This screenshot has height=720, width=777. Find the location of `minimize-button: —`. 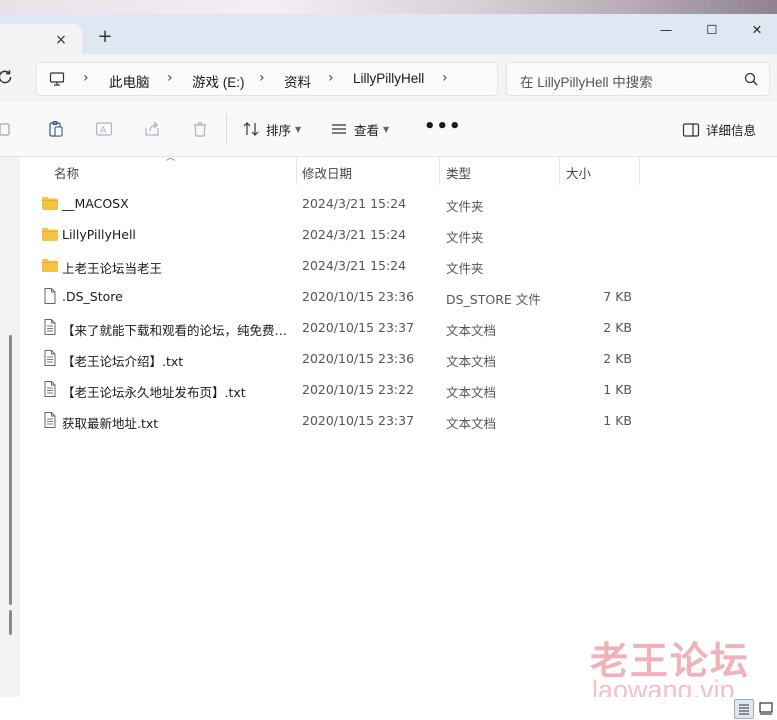

minimize-button: — is located at coordinates (666, 33).